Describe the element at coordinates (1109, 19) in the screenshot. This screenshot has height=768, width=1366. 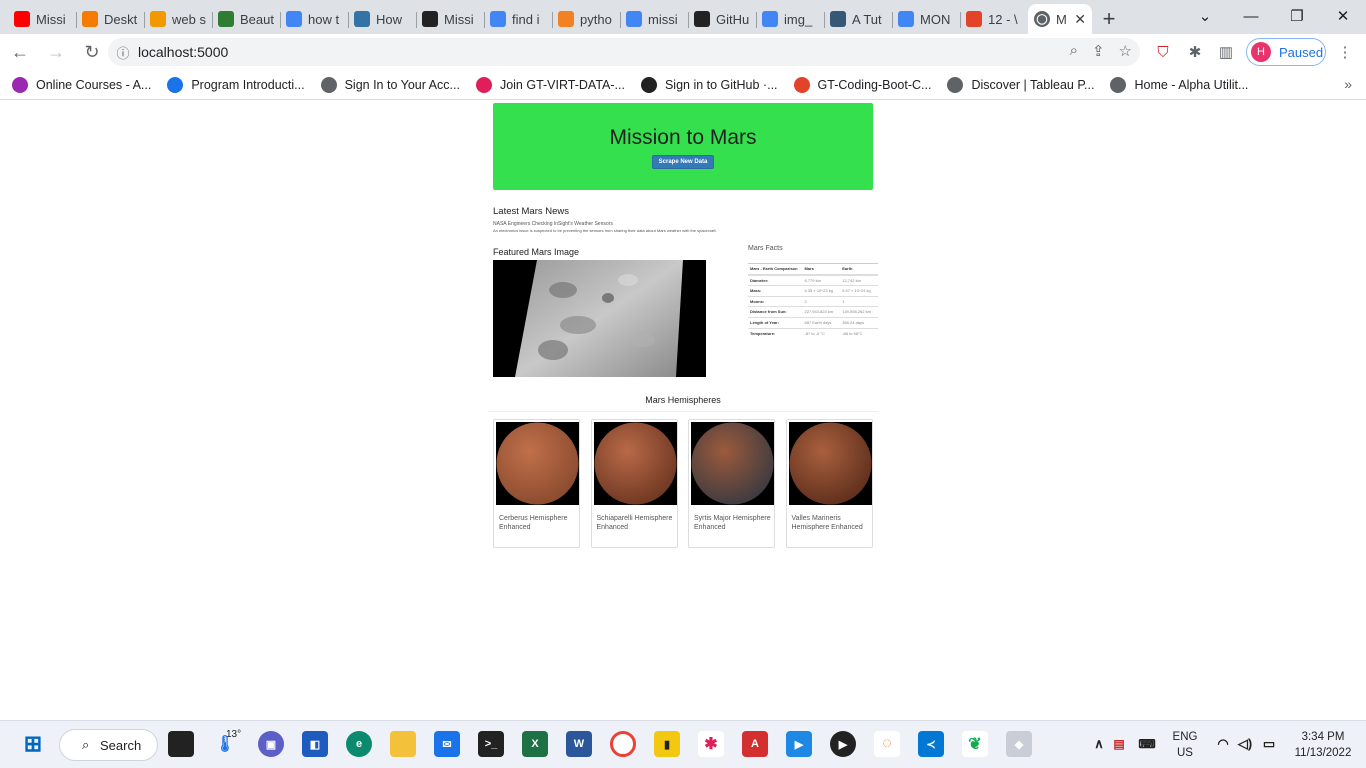
I see `new-tab-button: +` at that location.